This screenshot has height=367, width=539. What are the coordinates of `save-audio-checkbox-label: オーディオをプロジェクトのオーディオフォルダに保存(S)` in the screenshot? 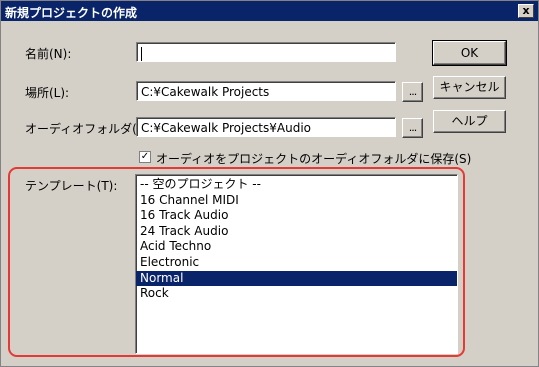 It's located at (313, 158).